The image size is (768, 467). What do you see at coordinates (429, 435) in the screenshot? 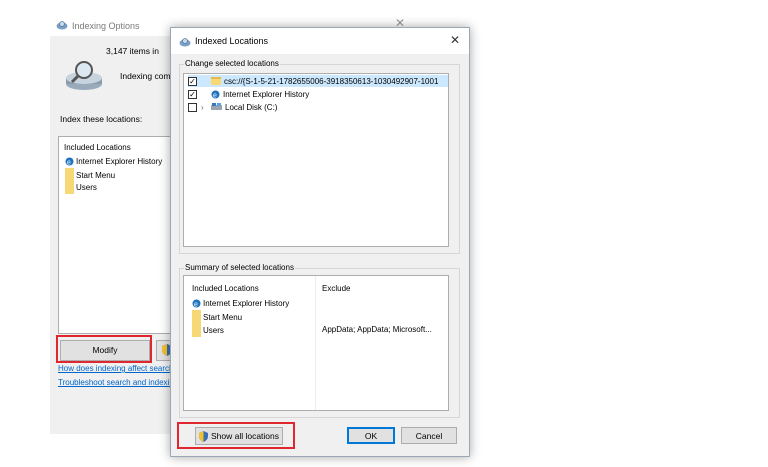
I see `cancel-button: Cancel` at bounding box center [429, 435].